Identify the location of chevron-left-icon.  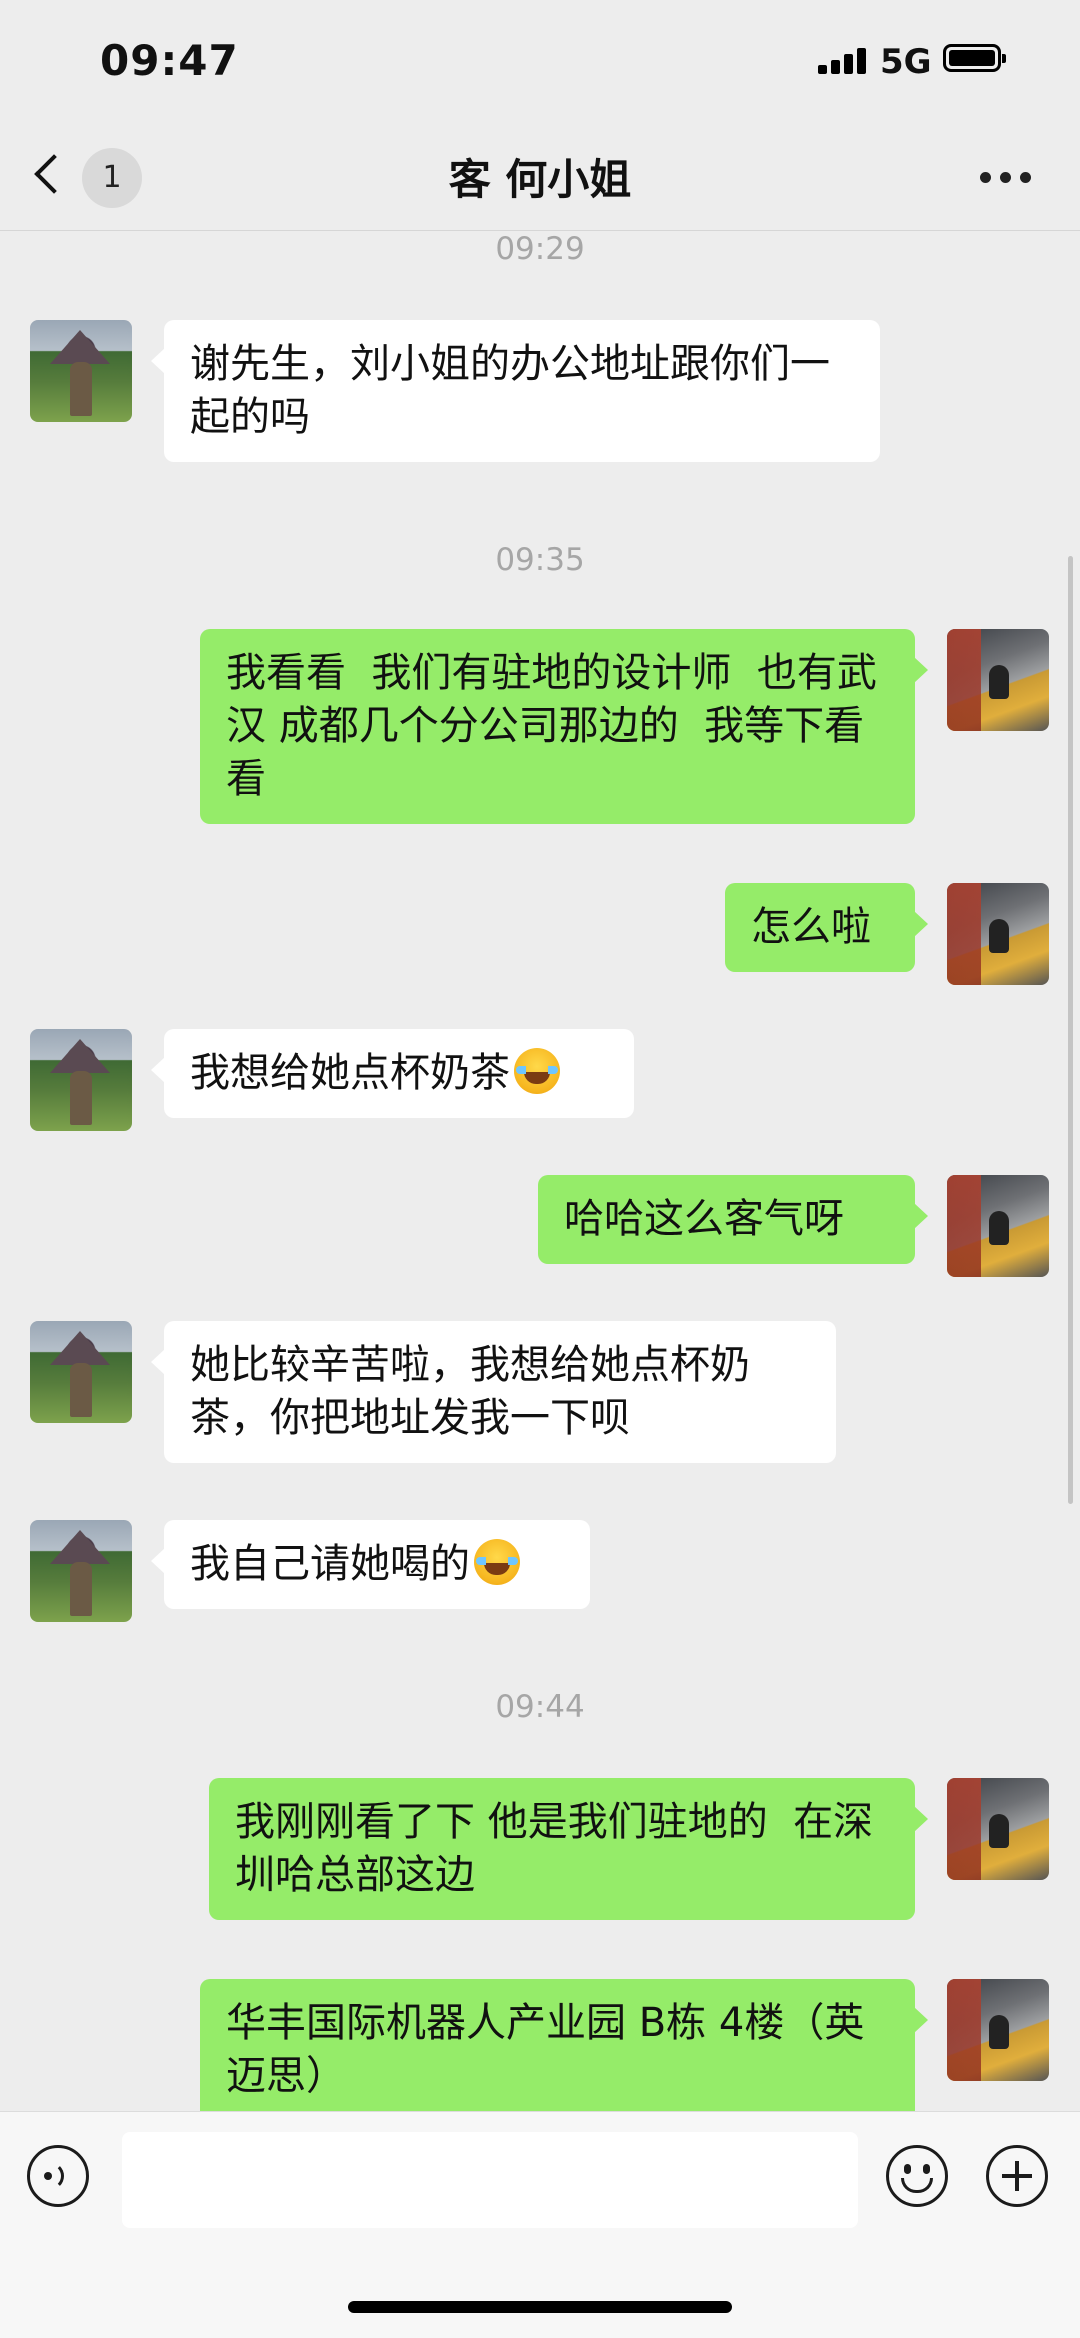
(54, 174).